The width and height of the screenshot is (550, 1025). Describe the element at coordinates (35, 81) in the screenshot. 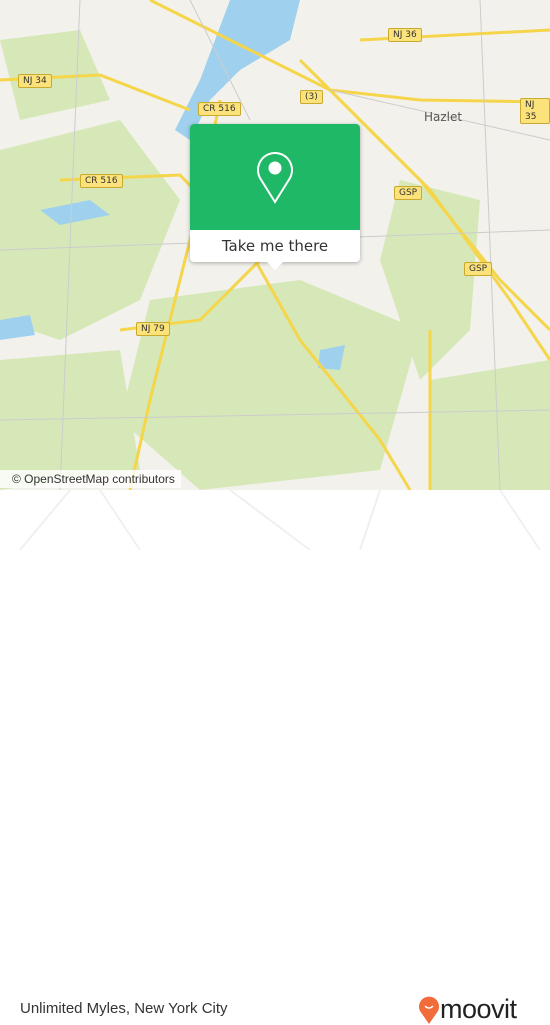

I see `route-label: NJ 34` at that location.